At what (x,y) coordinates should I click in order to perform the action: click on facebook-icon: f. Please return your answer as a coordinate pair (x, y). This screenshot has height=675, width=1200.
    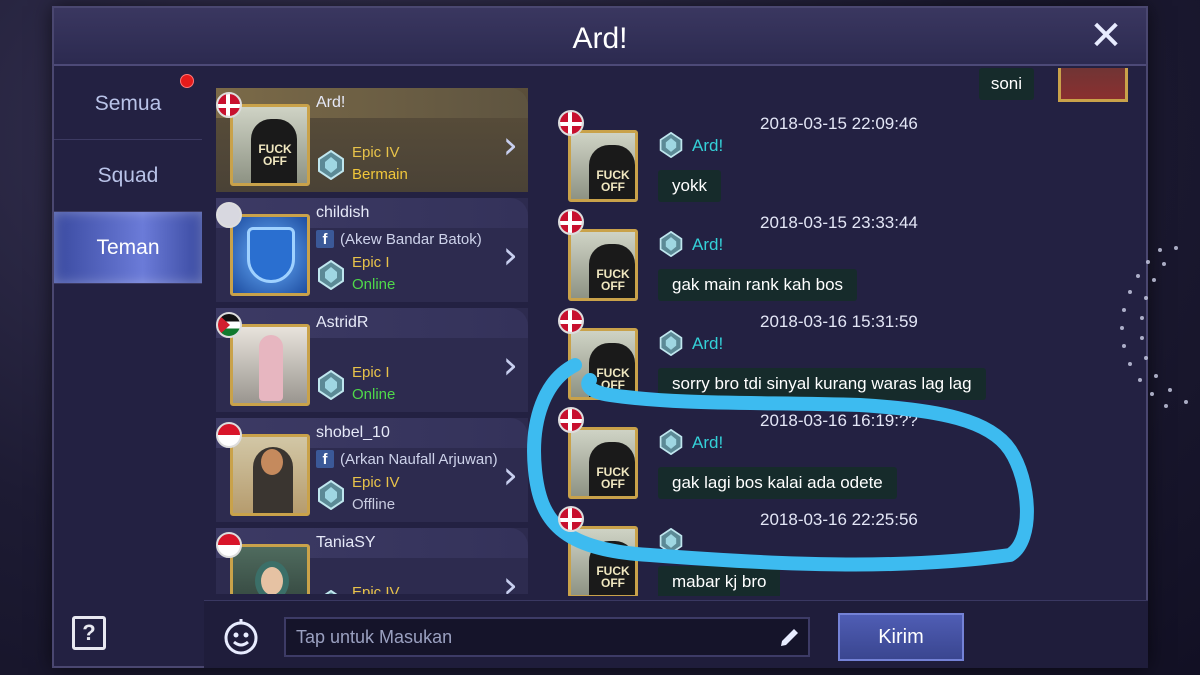
    Looking at the image, I should click on (325, 239).